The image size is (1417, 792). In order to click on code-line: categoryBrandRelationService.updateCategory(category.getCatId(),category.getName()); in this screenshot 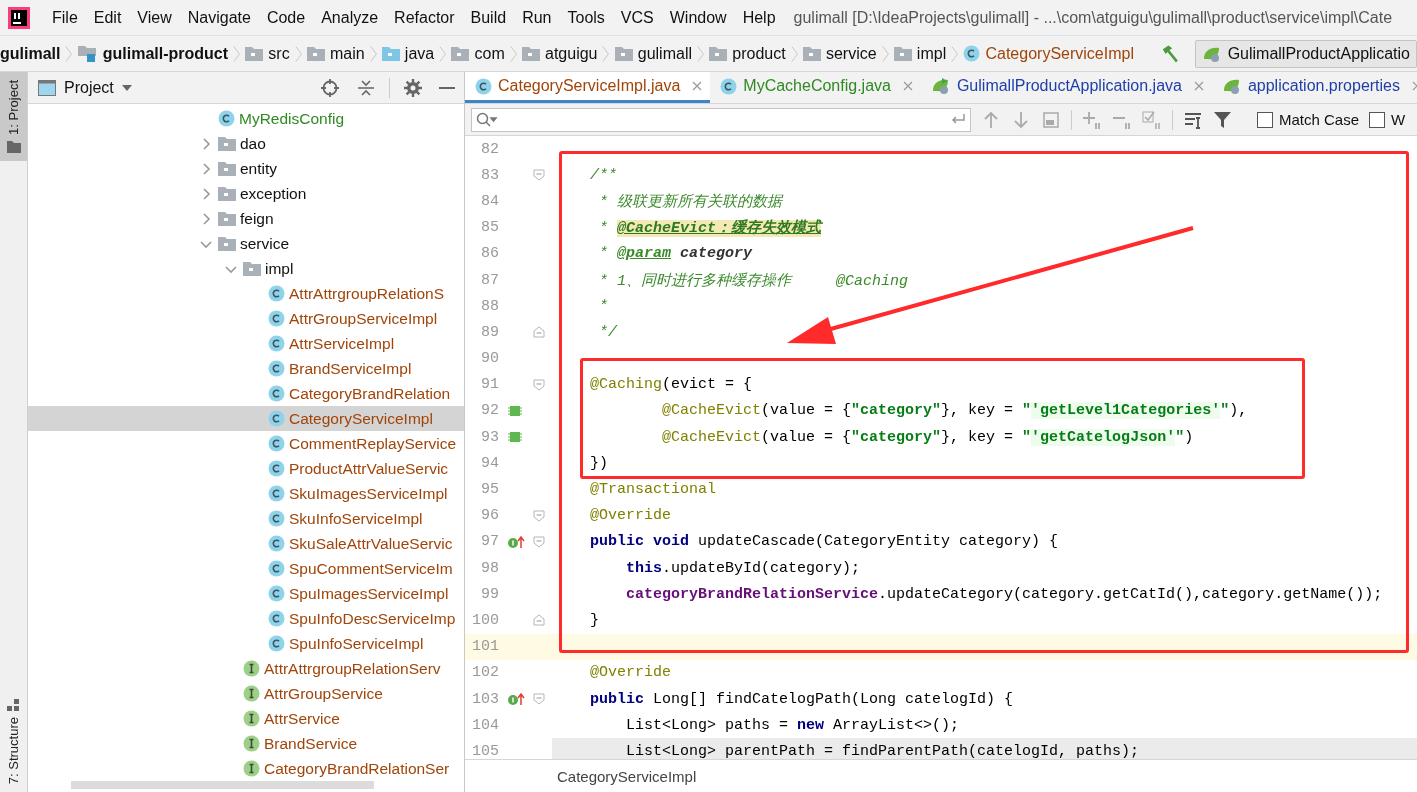, I will do `click(1004, 594)`.